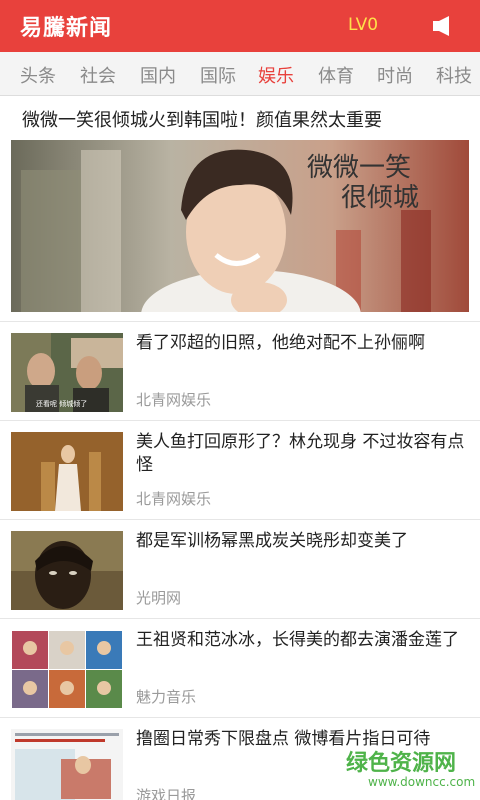  I want to click on news-title: 都是军训杨幂黑成炭关晓彤却变美了, so click(301, 541).